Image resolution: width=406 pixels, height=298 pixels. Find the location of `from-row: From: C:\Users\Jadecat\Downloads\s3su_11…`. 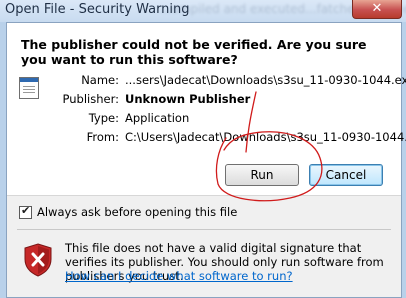

from-row: From: C:\Users\Jadecat\Downloads\s3su_11… is located at coordinates (206, 138).